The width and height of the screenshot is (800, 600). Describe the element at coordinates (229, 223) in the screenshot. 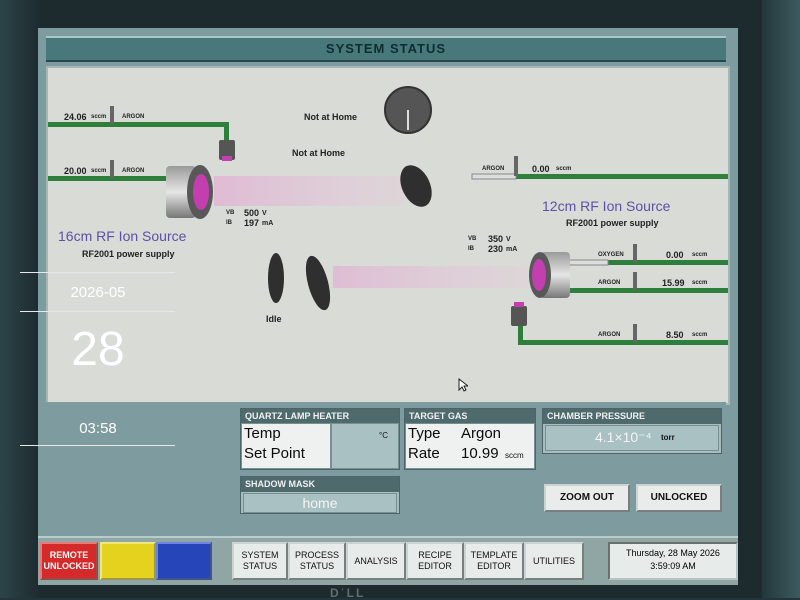

I see `source16-ib-label: IB` at that location.